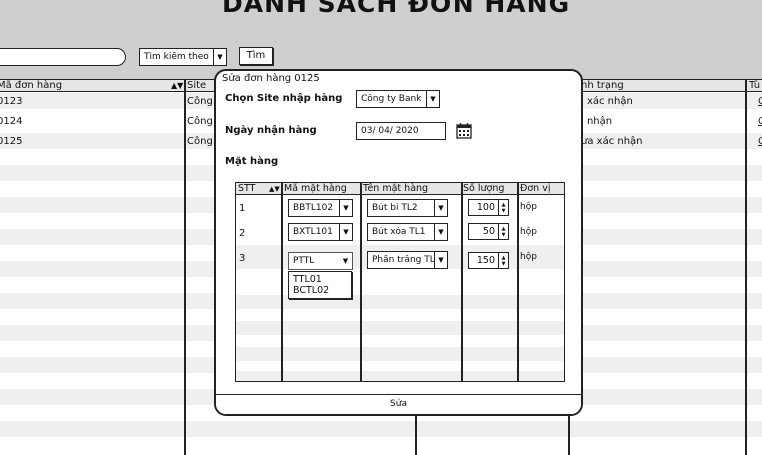 The height and width of the screenshot is (455, 762). Describe the element at coordinates (403, 260) in the screenshot. I see `item-name-value: Phấn trắng TL` at that location.